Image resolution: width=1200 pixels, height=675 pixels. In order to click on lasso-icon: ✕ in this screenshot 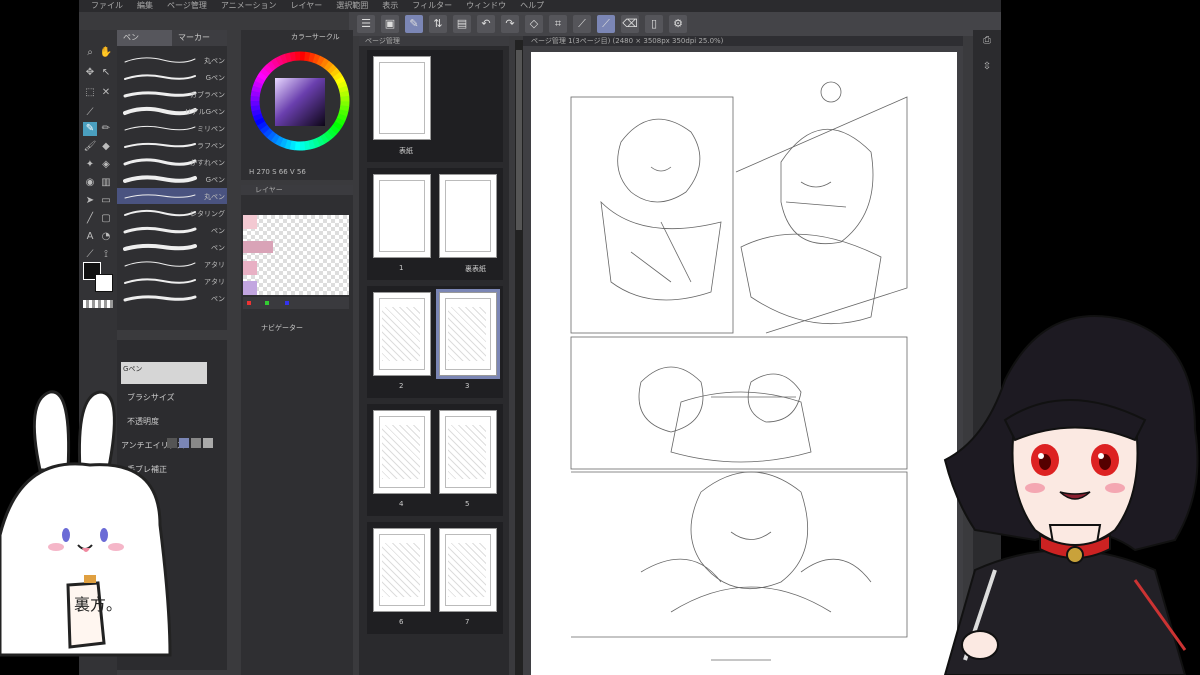, I will do `click(106, 93)`.